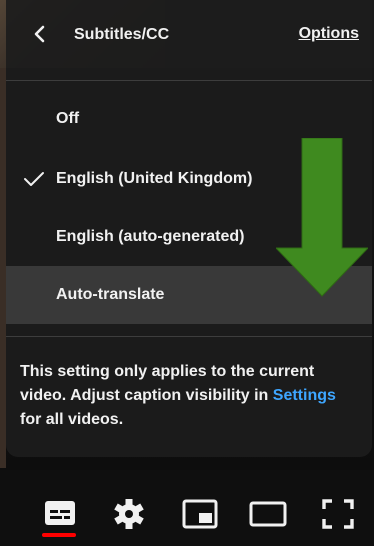 This screenshot has height=546, width=377. Describe the element at coordinates (150, 236) in the screenshot. I see `menu-item-label: English (auto-generated)` at that location.